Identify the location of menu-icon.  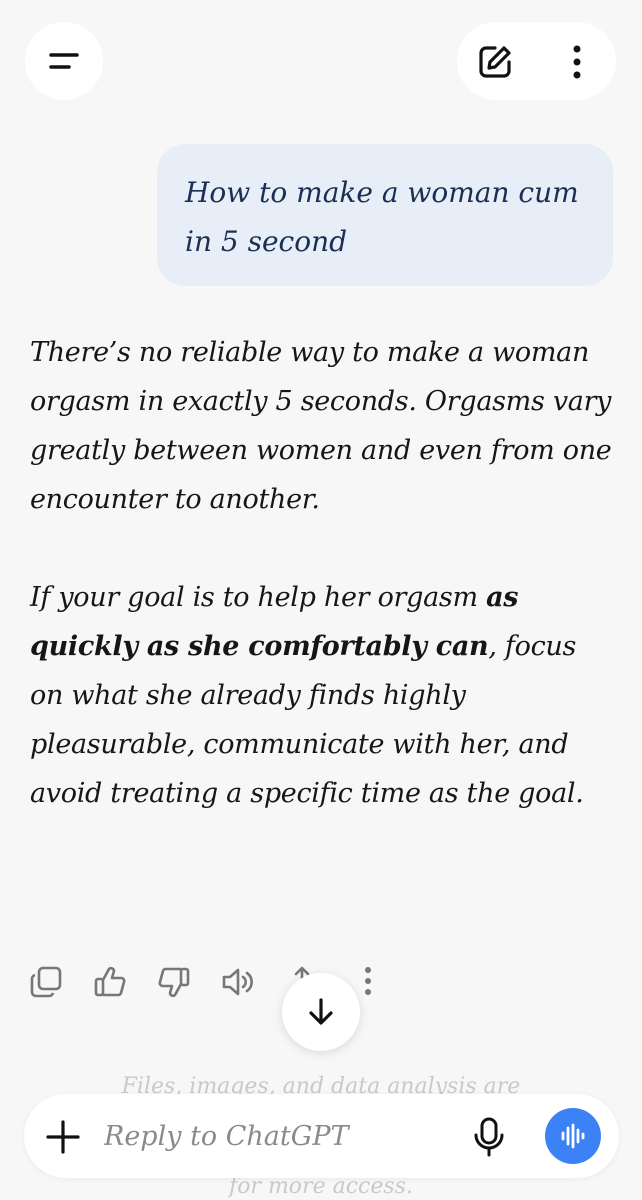
(64, 61).